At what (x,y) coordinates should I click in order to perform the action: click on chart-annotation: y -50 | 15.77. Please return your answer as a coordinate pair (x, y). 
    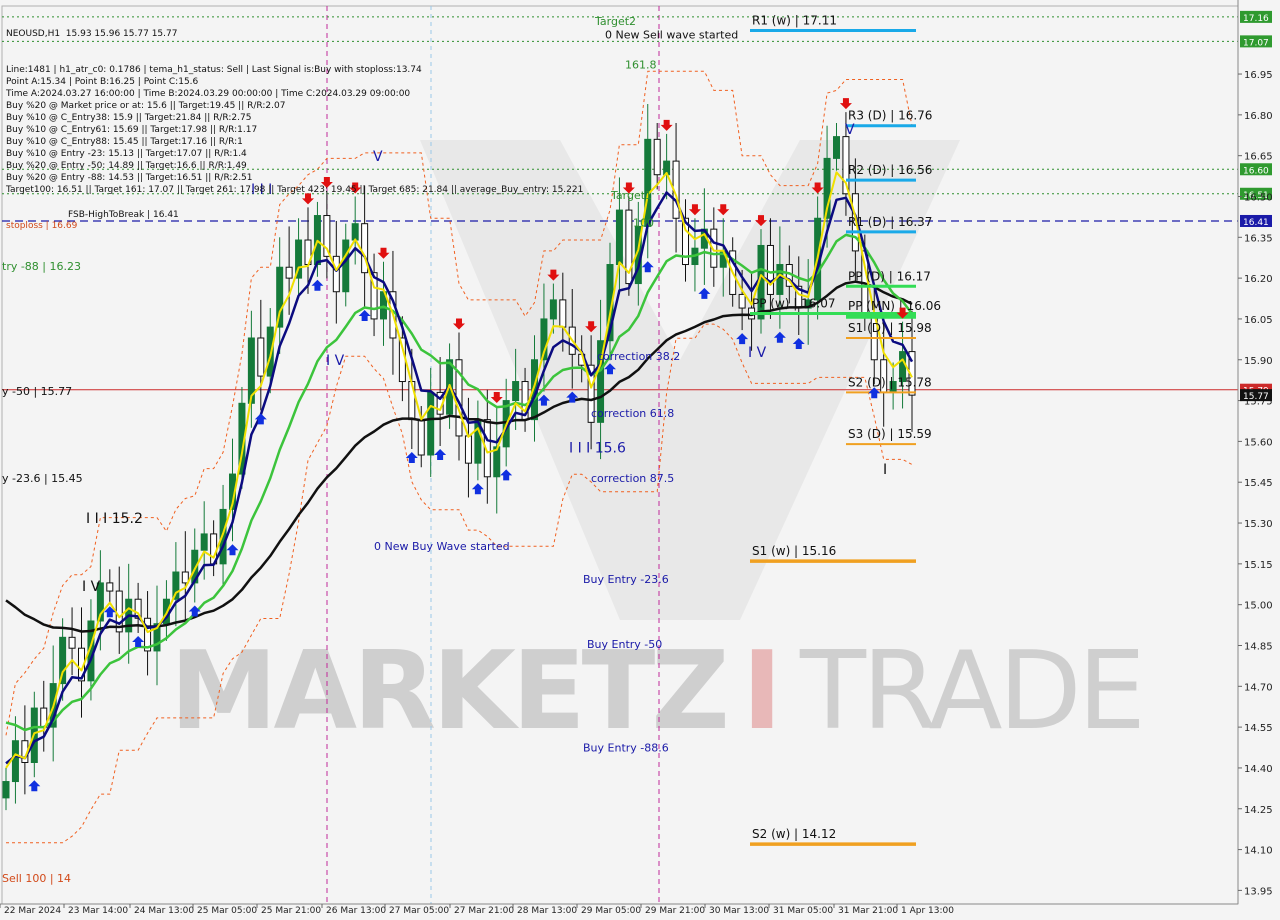
    Looking at the image, I should click on (37, 391).